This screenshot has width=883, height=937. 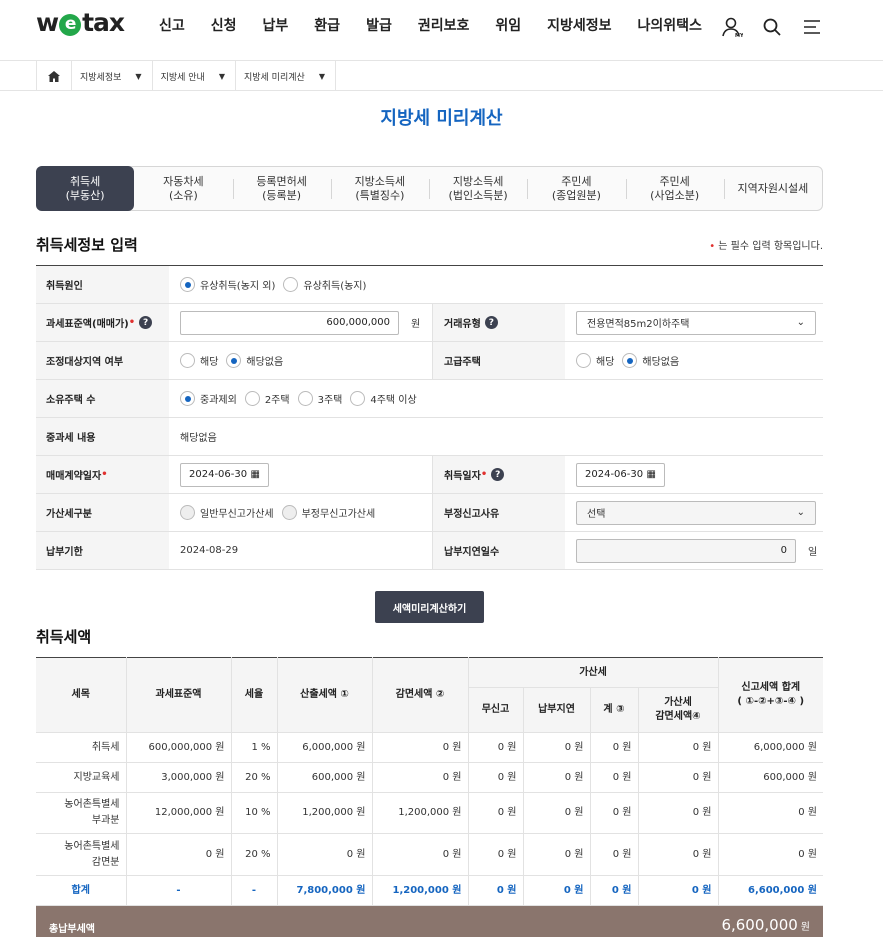 I want to click on breadcrumb: 지방세정보 ▼ 지방세 안내 ▼ 지방세 미리계산 ▼, so click(x=441, y=76).